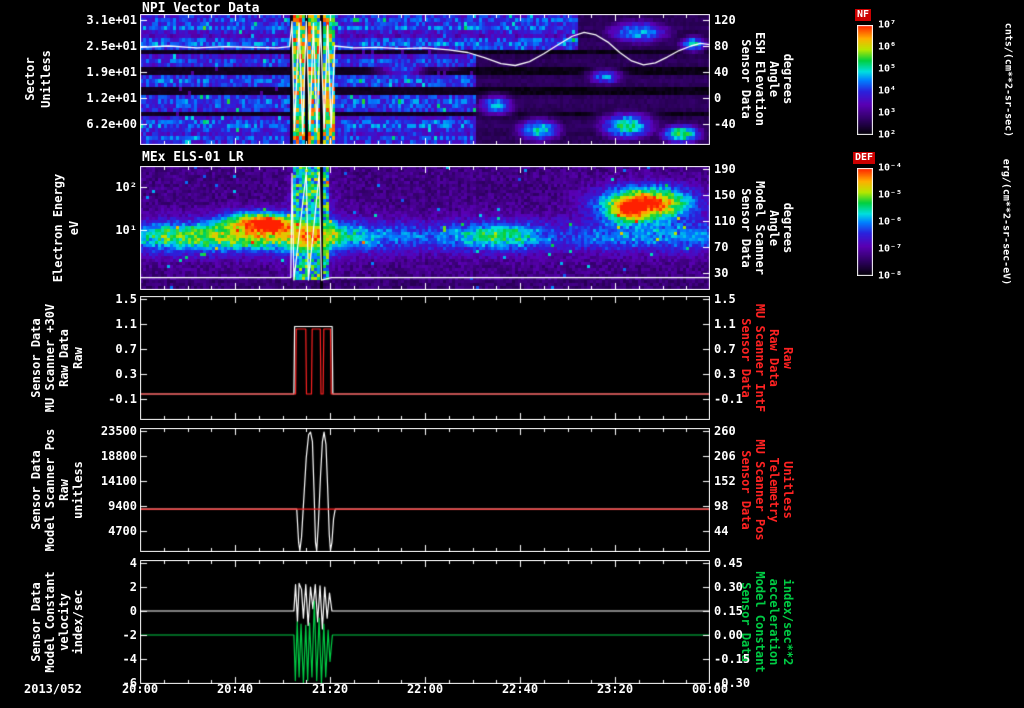 This screenshot has height=708, width=1024. I want to click on axis-label-right-p3: Raw, so click(788, 358).